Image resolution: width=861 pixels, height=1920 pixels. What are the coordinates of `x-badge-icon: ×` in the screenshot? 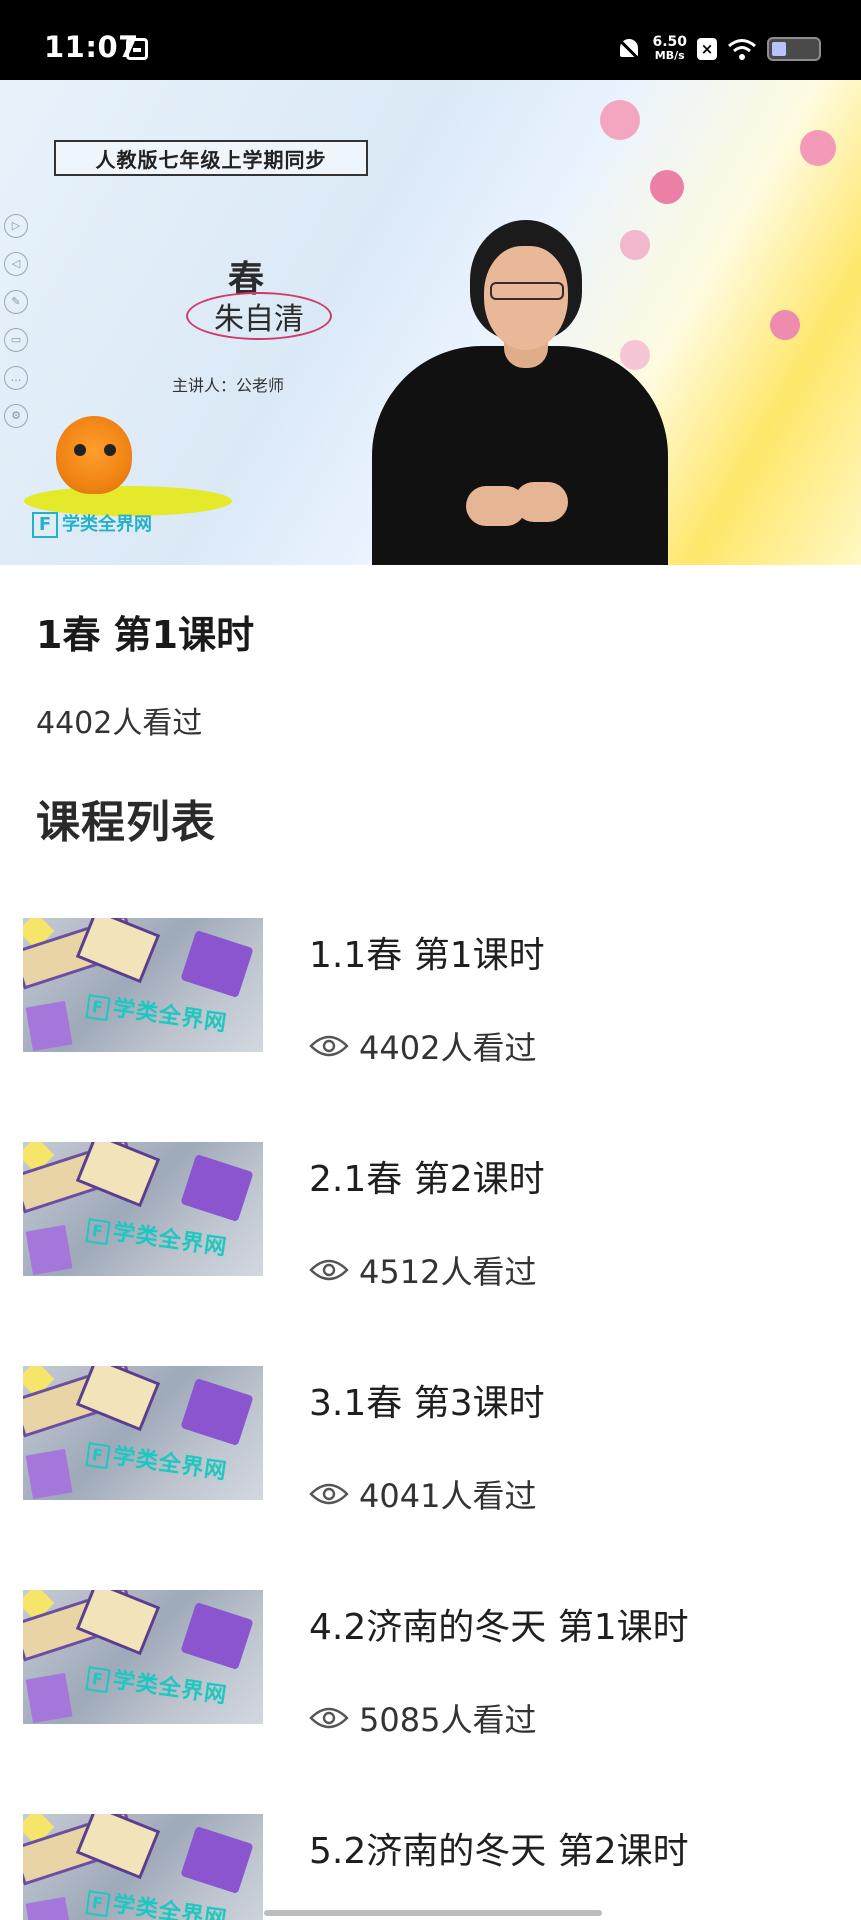 It's located at (707, 49).